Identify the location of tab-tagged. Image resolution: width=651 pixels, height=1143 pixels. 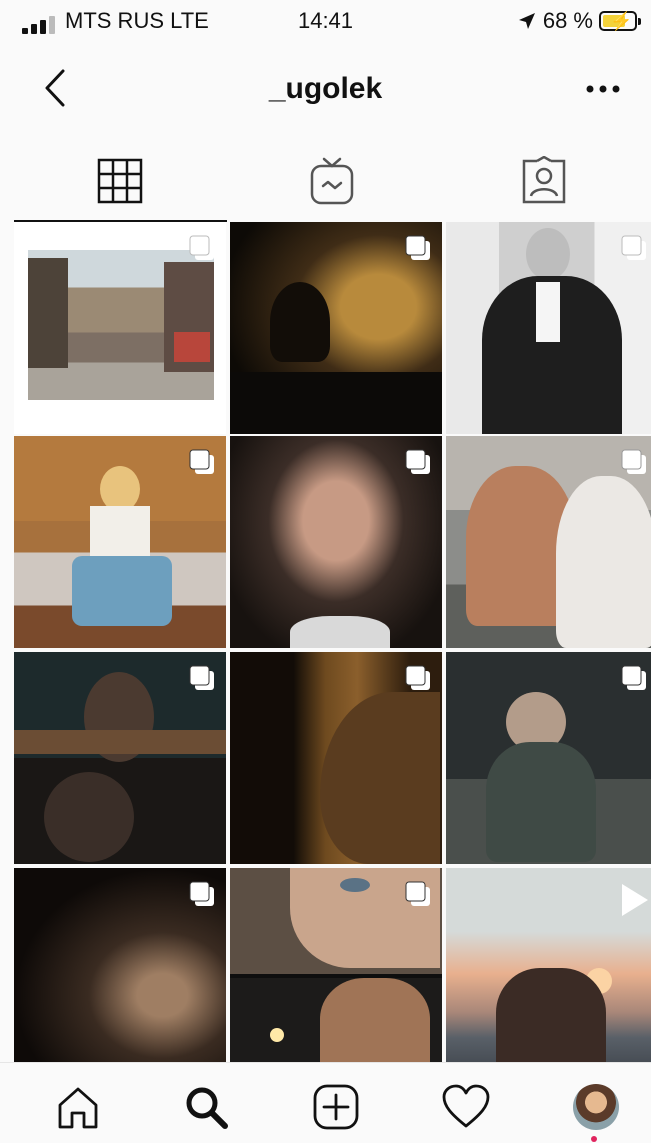
(544, 181).